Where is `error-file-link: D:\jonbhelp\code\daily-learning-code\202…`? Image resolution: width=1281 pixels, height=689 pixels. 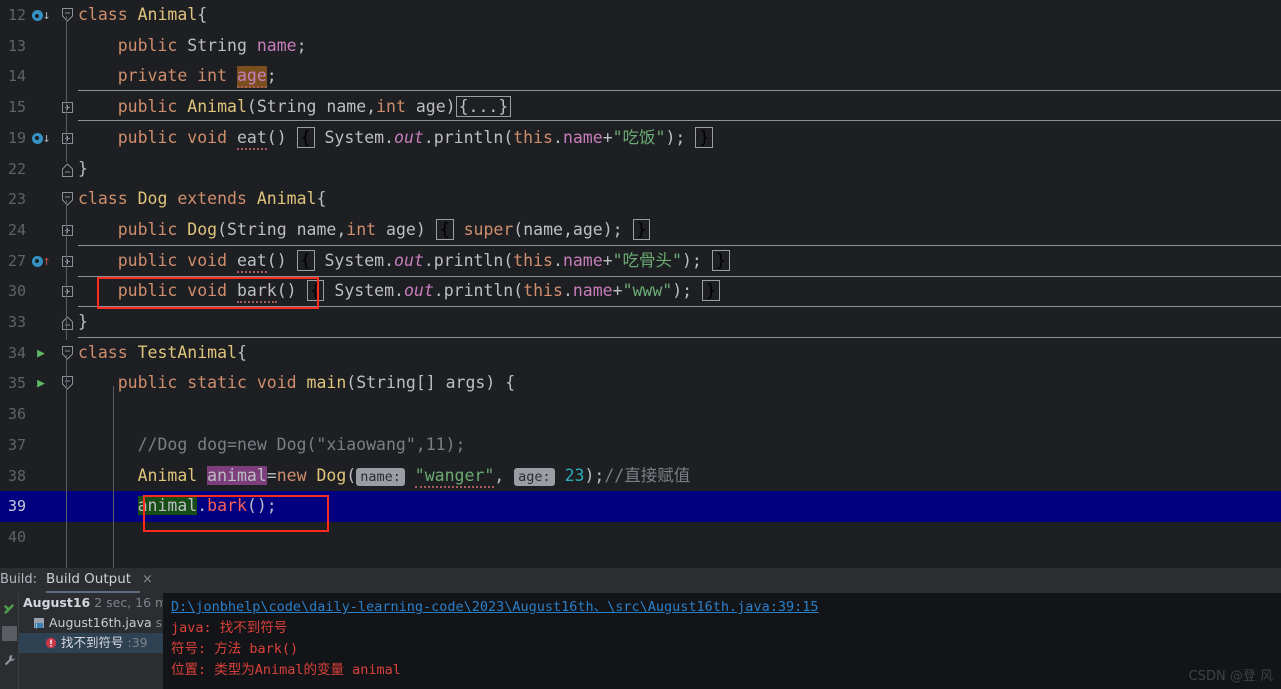
error-file-link: D:\jonbhelp\code\daily-learning-code\202… is located at coordinates (726, 607).